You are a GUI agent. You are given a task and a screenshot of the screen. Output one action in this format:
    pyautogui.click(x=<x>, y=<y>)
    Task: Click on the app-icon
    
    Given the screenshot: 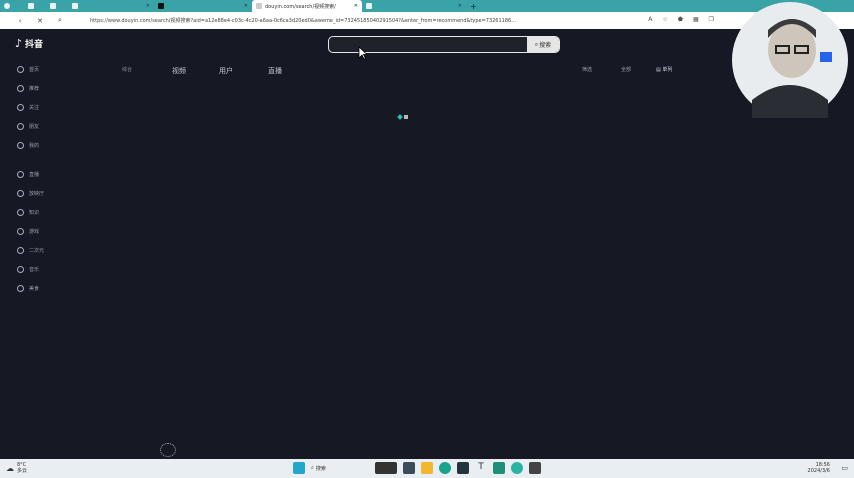 What is the action you would take?
    pyautogui.click(x=463, y=468)
    